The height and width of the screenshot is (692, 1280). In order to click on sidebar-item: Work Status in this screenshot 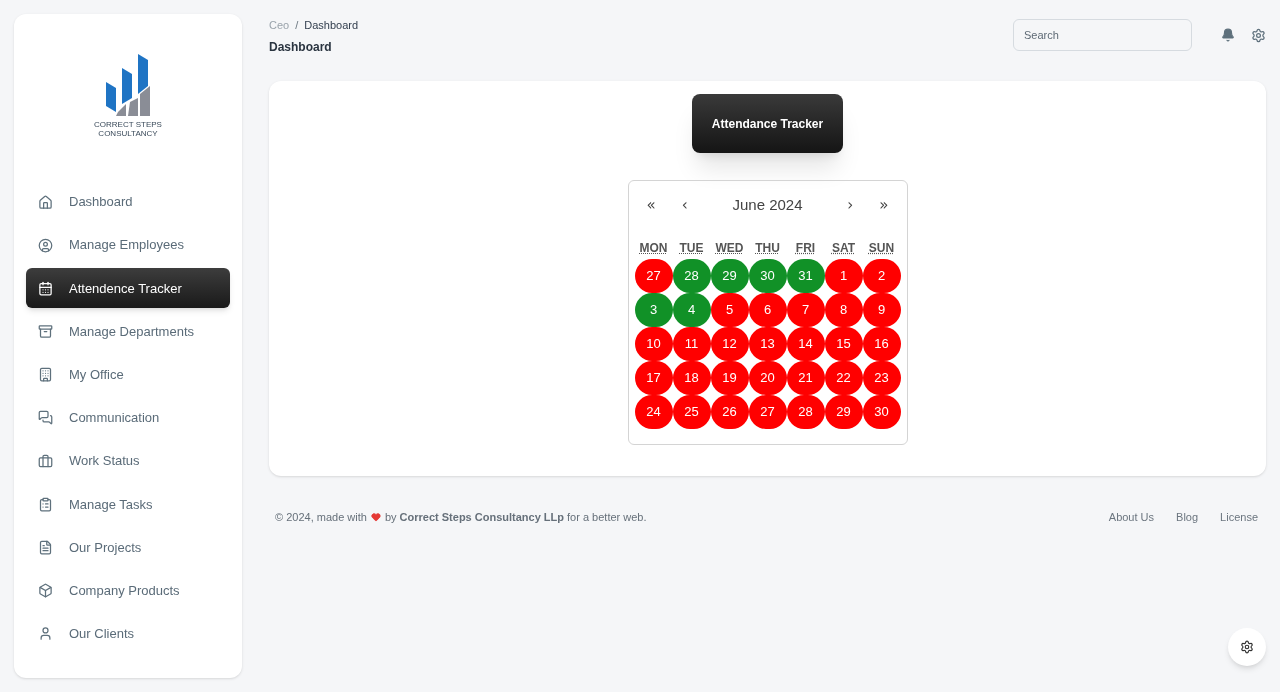, I will do `click(128, 461)`.